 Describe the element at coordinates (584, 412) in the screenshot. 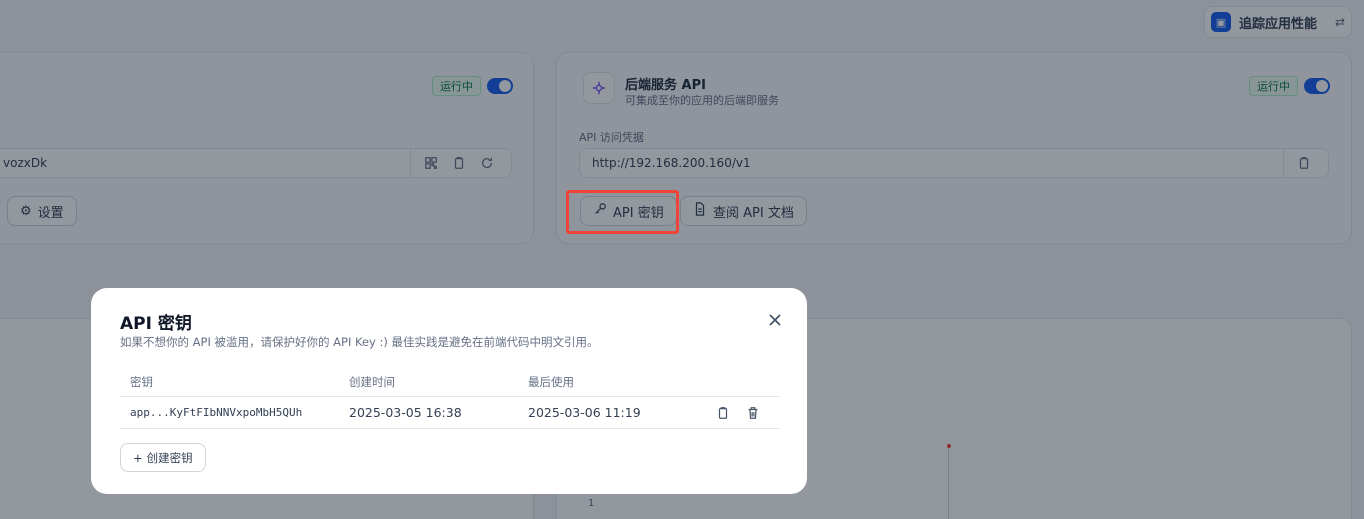

I see `last-used-time: 2025-03-06 11:19` at that location.